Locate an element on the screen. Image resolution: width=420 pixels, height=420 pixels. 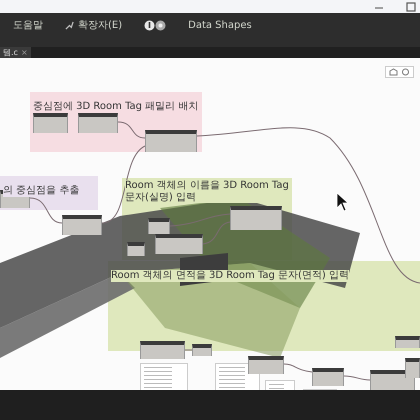
group-title: Room 객체의 이름을 3D Room Tag 문자(실명) 입력 is located at coordinates (207, 191).